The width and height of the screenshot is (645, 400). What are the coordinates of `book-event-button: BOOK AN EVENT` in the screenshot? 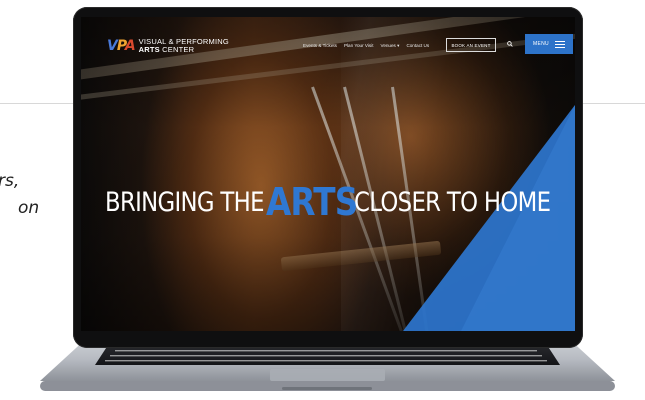 It's located at (471, 45).